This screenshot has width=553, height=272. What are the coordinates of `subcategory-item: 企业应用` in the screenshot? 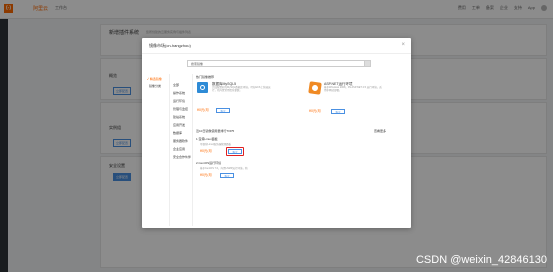 It's located at (179, 149).